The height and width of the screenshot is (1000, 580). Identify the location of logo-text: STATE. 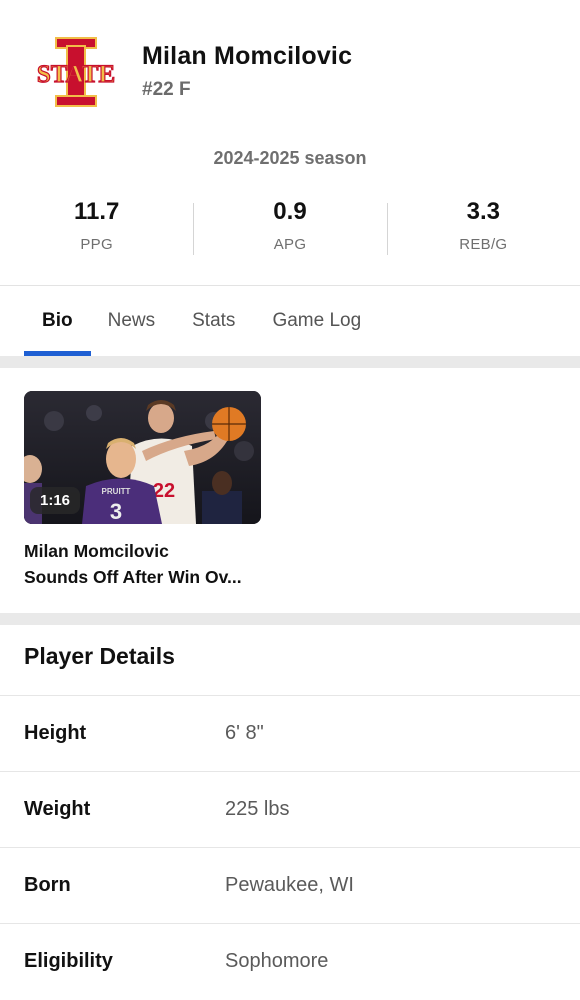
(76, 74).